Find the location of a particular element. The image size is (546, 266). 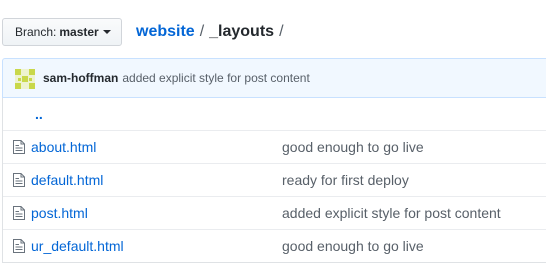

file-name-link: post.html is located at coordinates (59, 213).